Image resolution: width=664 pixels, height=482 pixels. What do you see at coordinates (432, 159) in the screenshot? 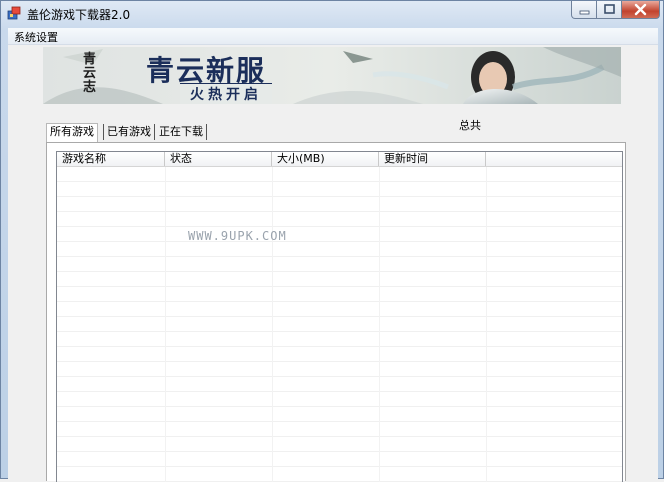
I see `column-header-updated: 更新时间` at bounding box center [432, 159].